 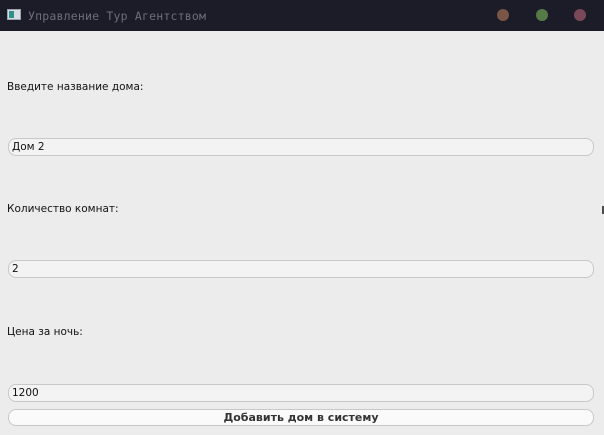 I want to click on house-name-input, so click(x=301, y=147).